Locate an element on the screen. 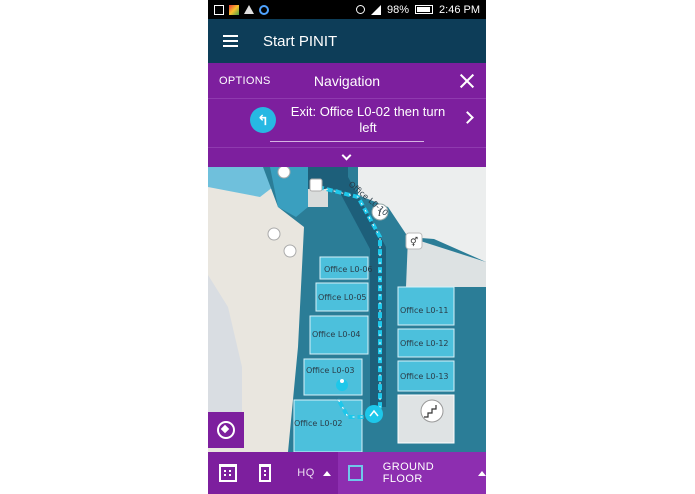 The height and width of the screenshot is (494, 695). building-button is located at coordinates (265, 473).